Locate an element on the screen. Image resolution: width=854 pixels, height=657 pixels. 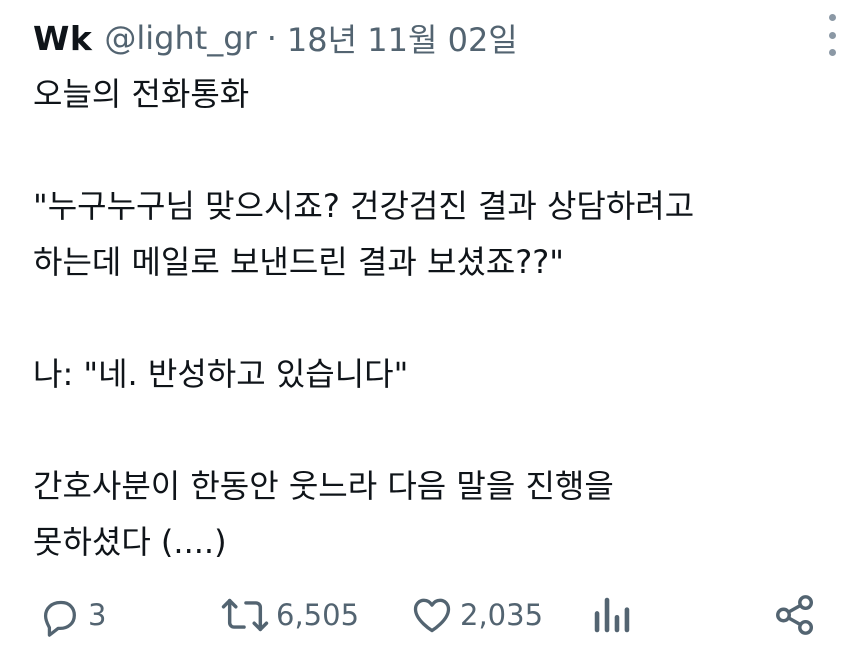
heart-icon is located at coordinates (432, 615).